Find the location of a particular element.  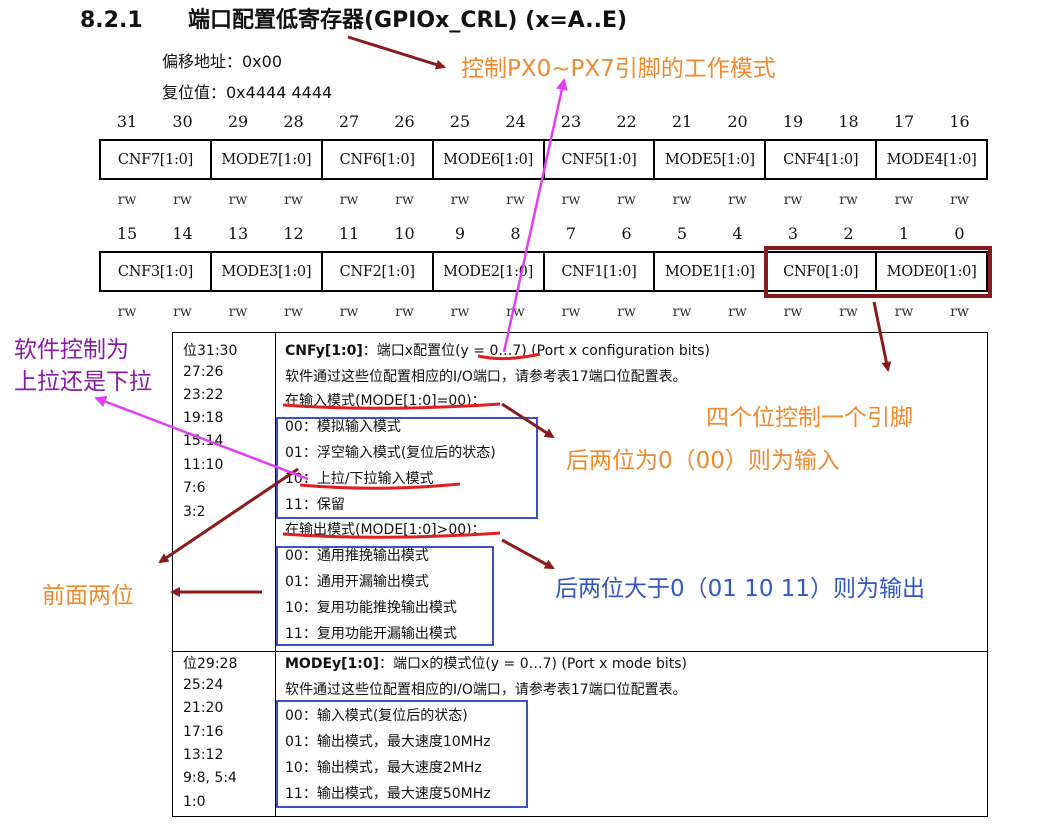

underline-output-mode is located at coordinates (391, 535).